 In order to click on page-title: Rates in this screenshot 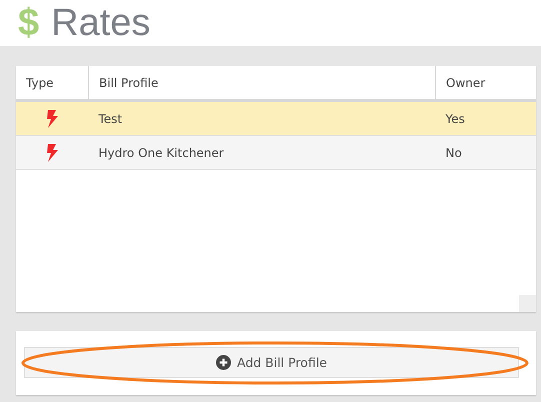, I will do `click(100, 23)`.